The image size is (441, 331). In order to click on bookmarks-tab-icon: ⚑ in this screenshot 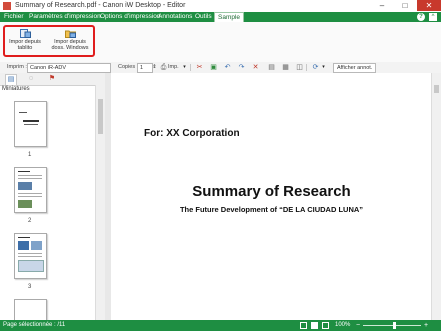, I will do `click(52, 79)`.